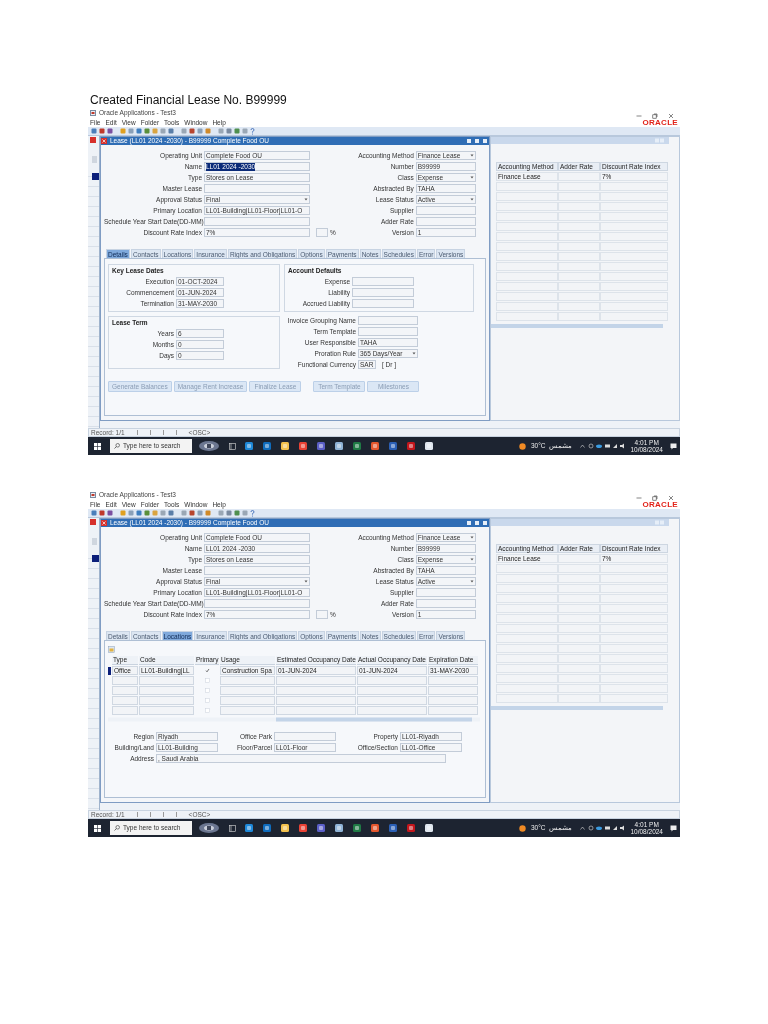 The width and height of the screenshot is (768, 1024). Describe the element at coordinates (109, 670) in the screenshot. I see `row-marker-icon` at that location.